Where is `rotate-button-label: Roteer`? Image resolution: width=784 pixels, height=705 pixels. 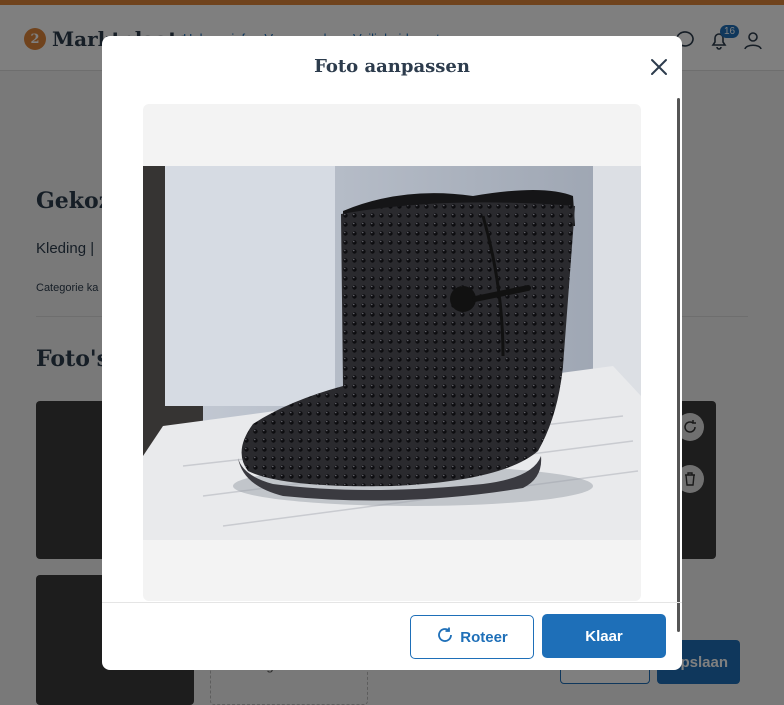
rotate-button-label: Roteer is located at coordinates (484, 637).